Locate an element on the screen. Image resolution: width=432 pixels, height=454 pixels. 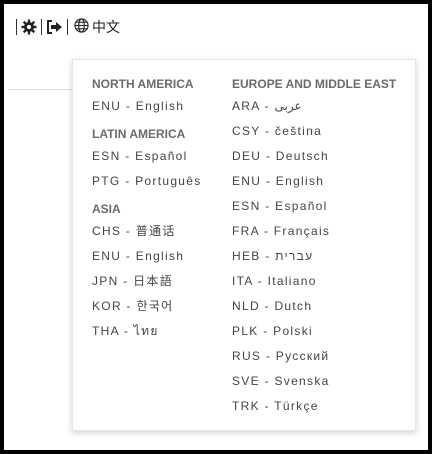
logout-icon is located at coordinates (54, 27).